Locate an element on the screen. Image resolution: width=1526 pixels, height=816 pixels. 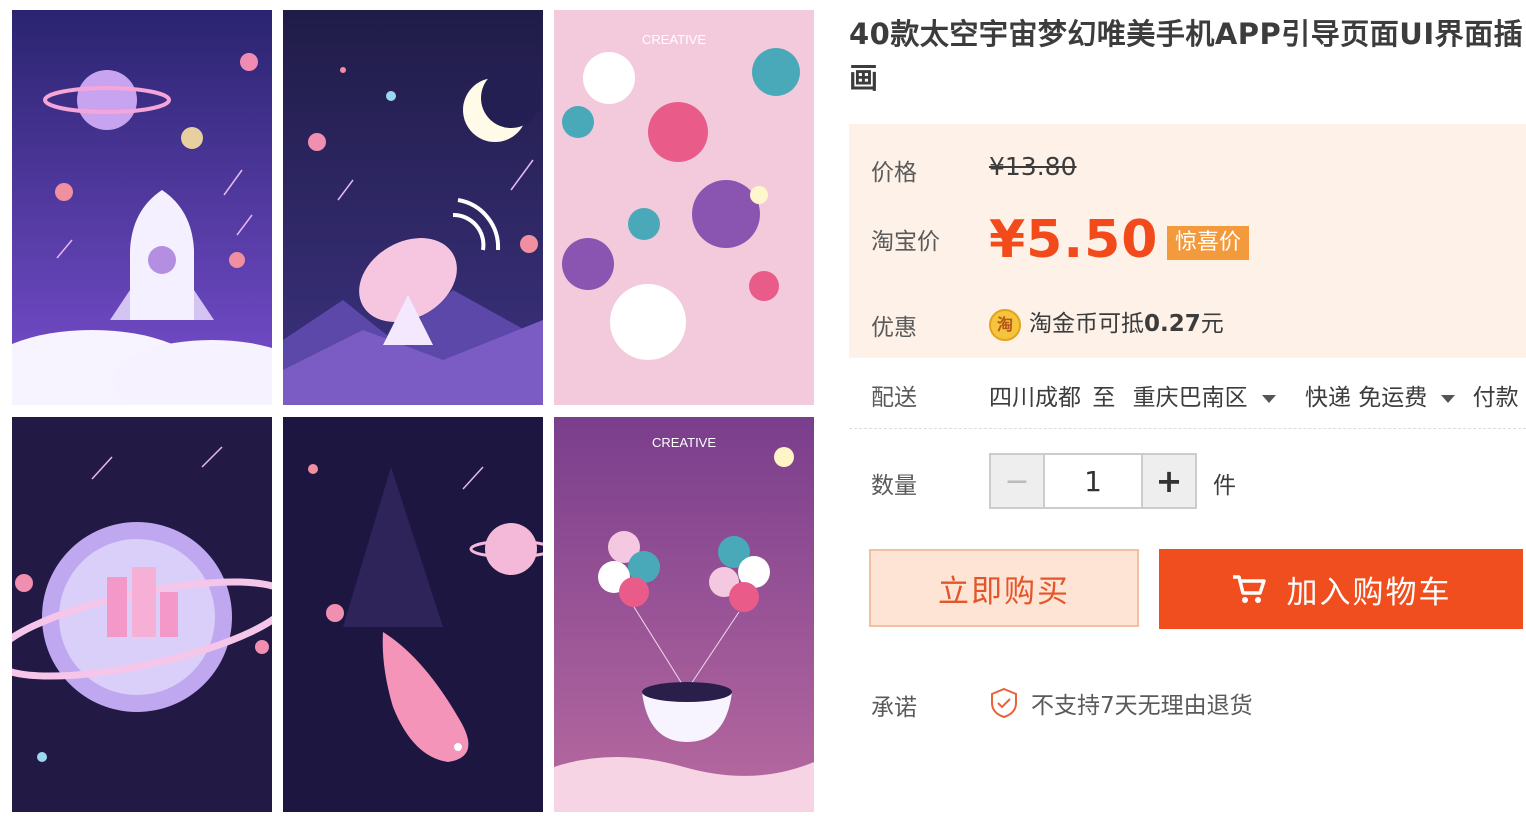
surprise-price-badge: 惊喜价 is located at coordinates (1208, 243).